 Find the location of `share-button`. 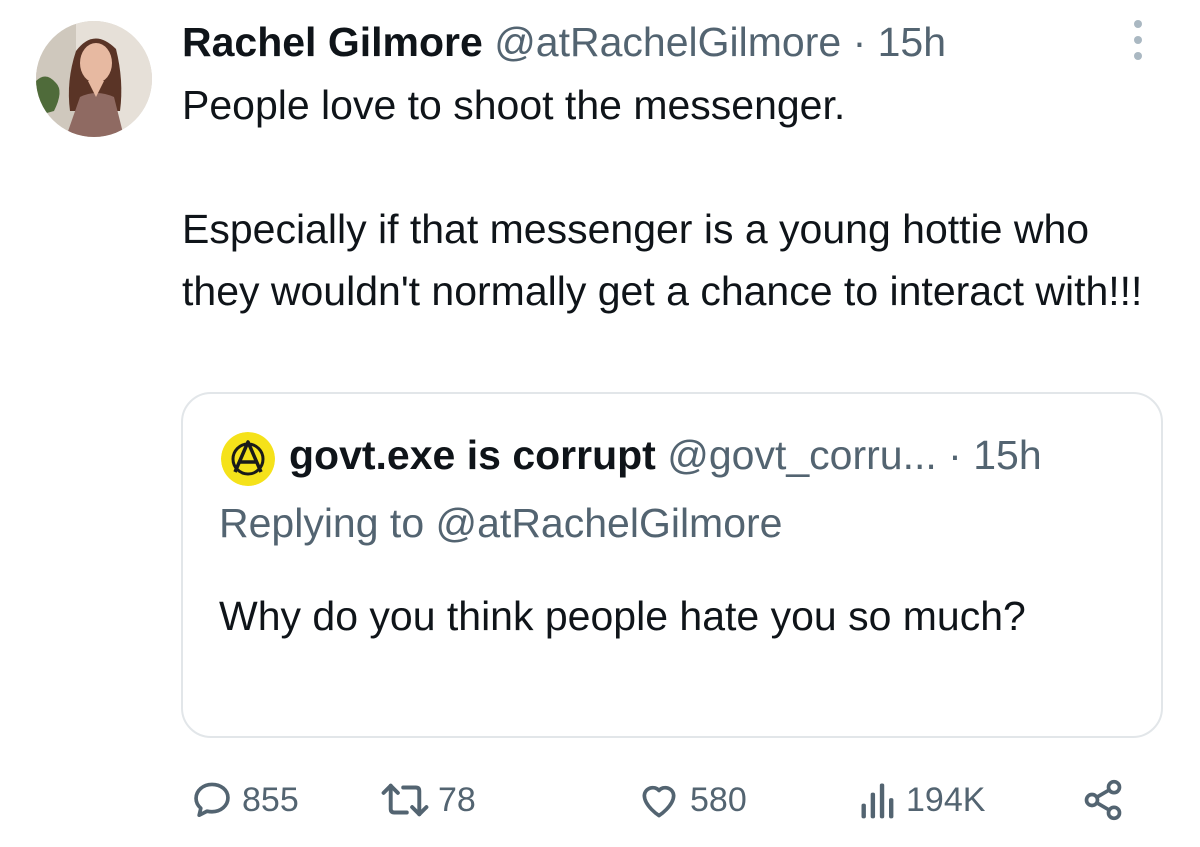

share-button is located at coordinates (1103, 800).